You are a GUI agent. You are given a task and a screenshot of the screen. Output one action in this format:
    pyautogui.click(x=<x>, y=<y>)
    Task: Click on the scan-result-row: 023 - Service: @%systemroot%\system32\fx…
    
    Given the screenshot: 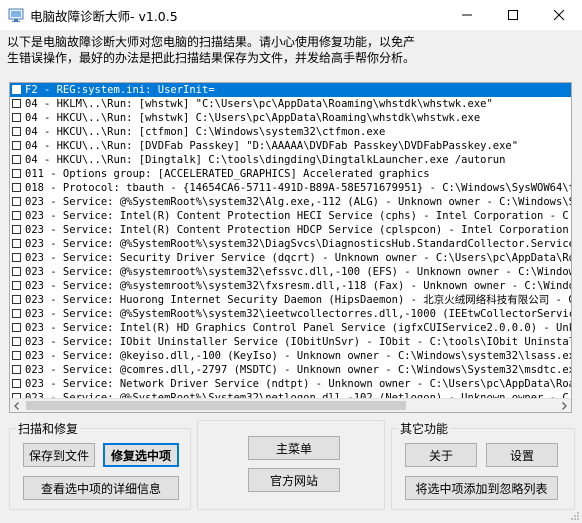 What is the action you would take?
    pyautogui.click(x=290, y=286)
    